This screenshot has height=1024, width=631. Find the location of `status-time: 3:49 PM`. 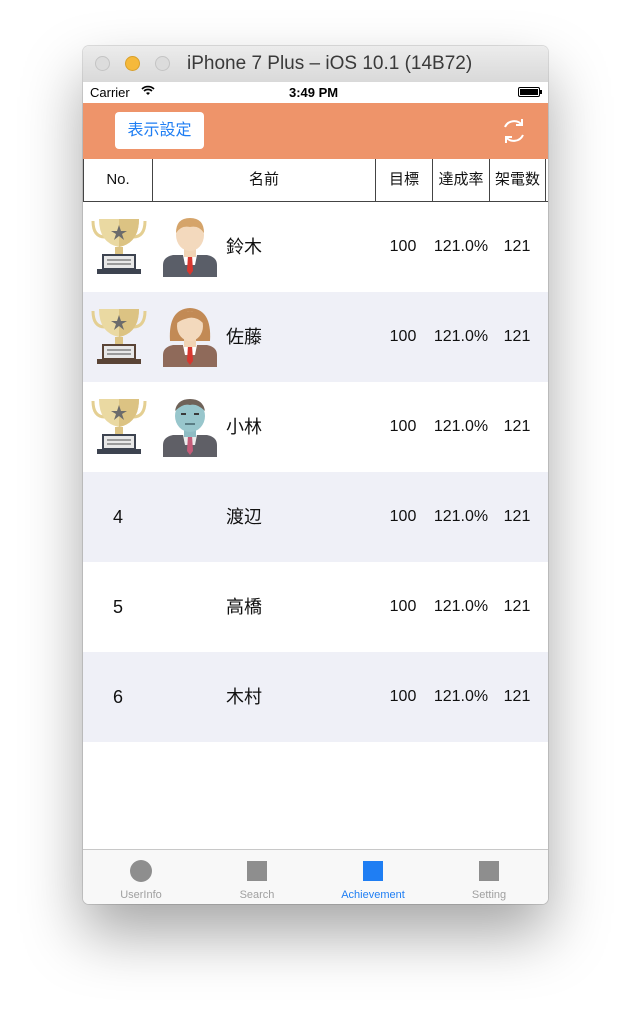

status-time: 3:49 PM is located at coordinates (314, 92).